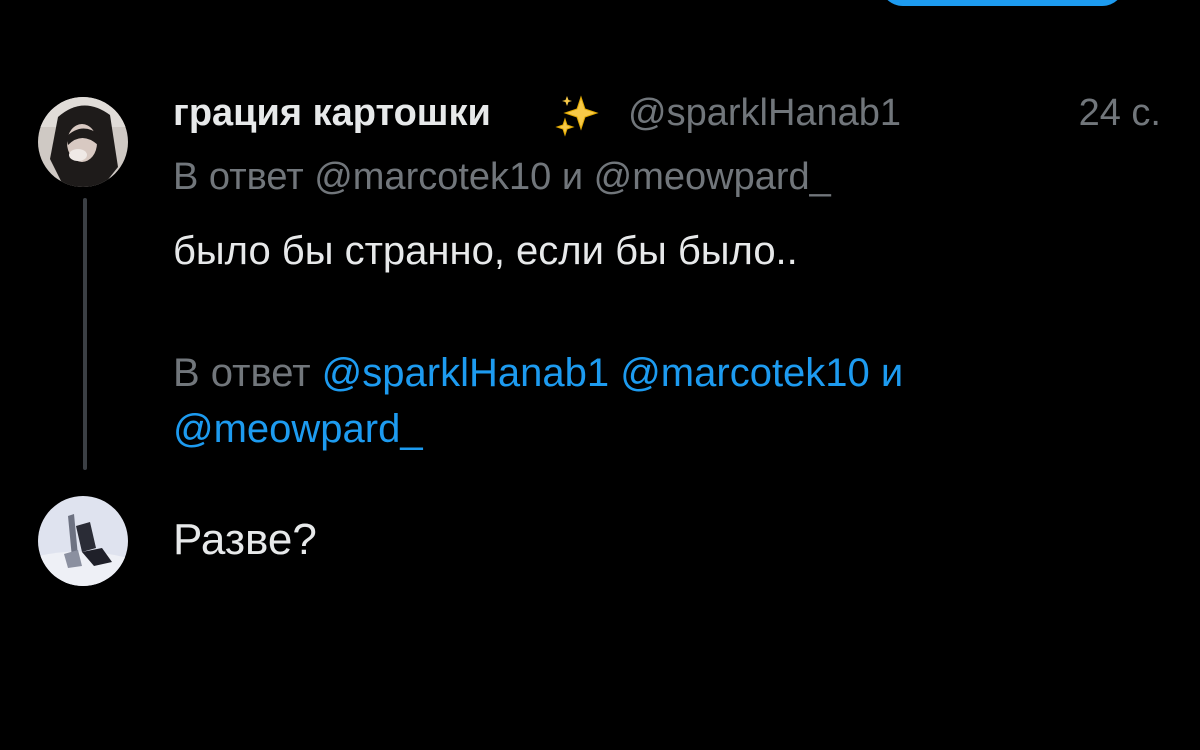 This screenshot has height=750, width=1200. Describe the element at coordinates (85, 334) in the screenshot. I see `thread-connector-line` at that location.